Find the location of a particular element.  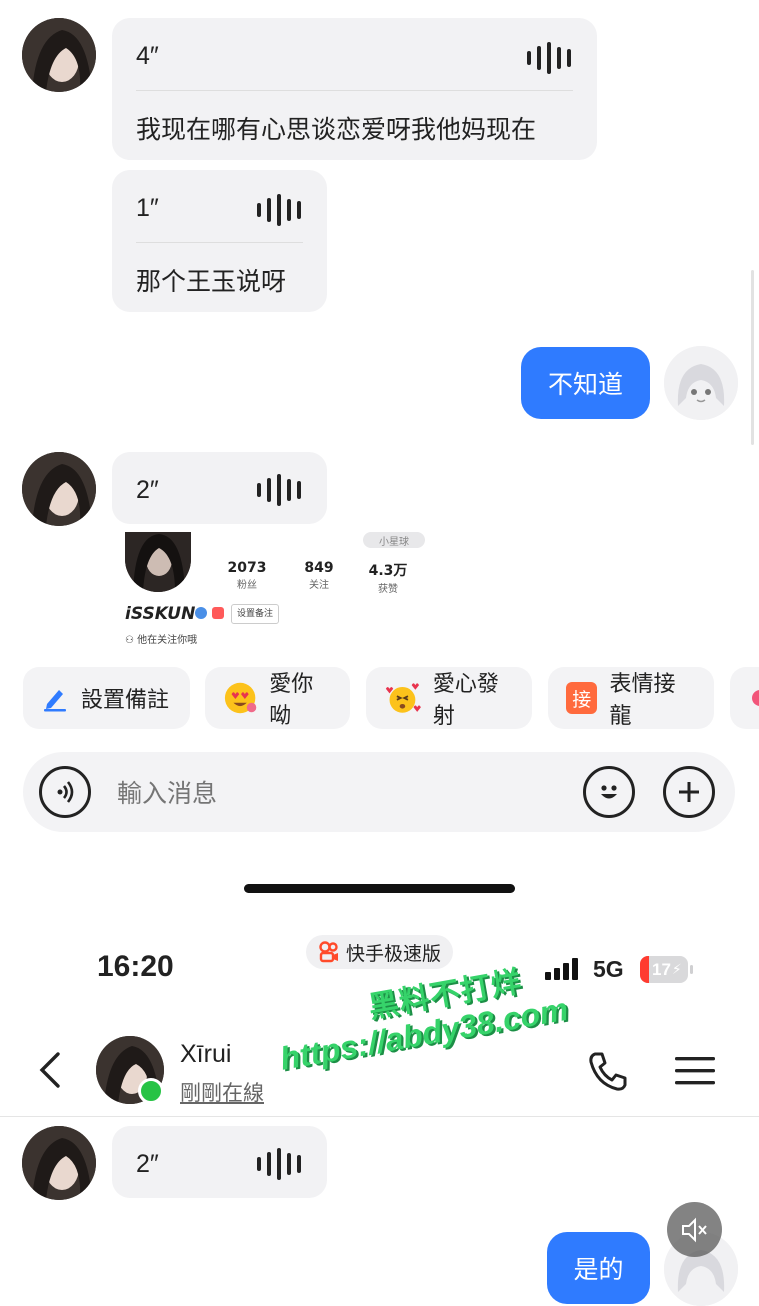

battery-cap is located at coordinates (691, 969).